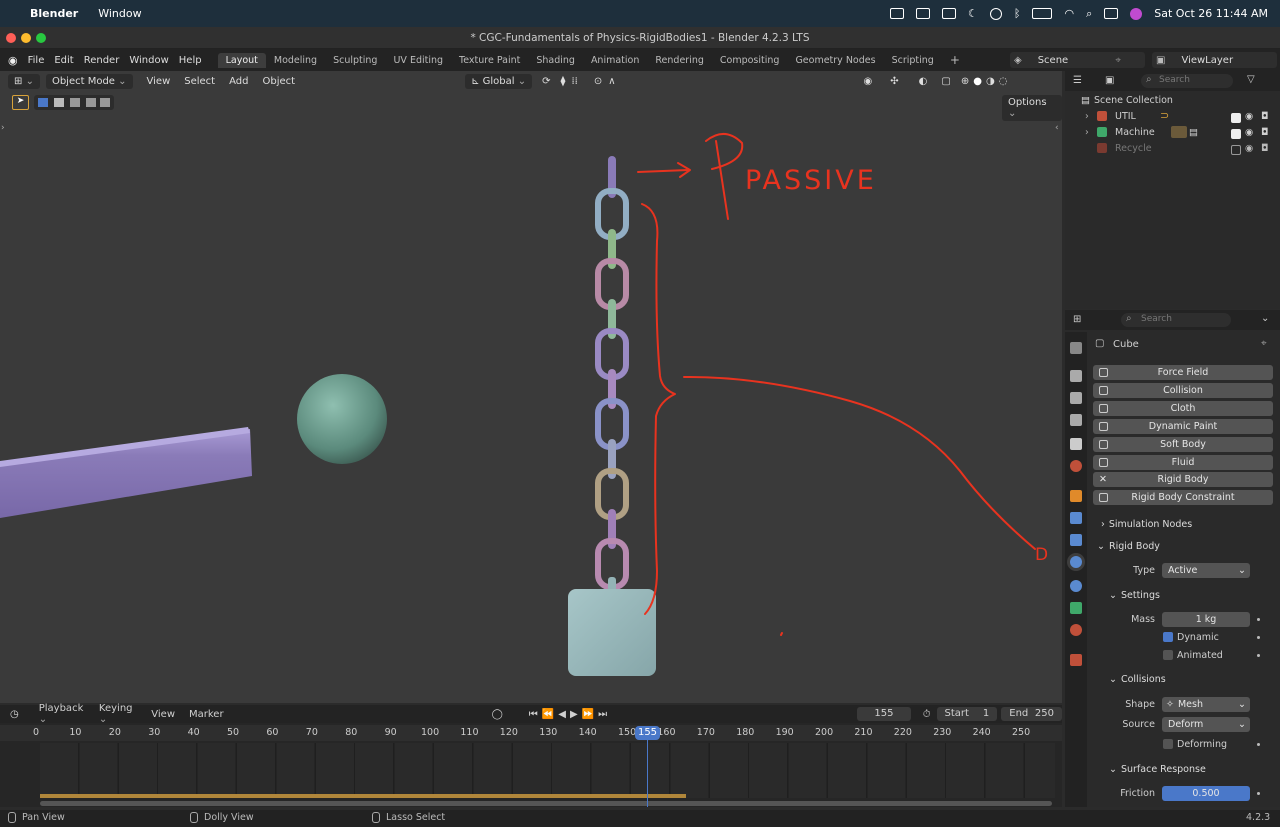 The height and width of the screenshot is (827, 1280). What do you see at coordinates (1076, 348) in the screenshot?
I see `tool-tab-icon` at bounding box center [1076, 348].